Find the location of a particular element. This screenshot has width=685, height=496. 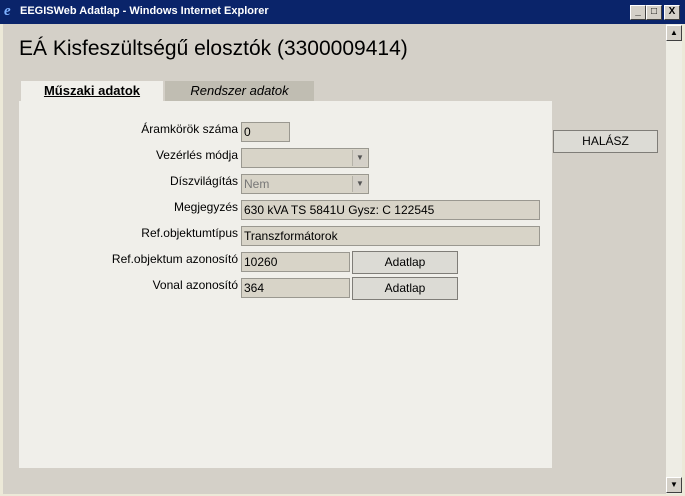

refobjtipus-label: Ref.objektumtípus is located at coordinates (189, 233).